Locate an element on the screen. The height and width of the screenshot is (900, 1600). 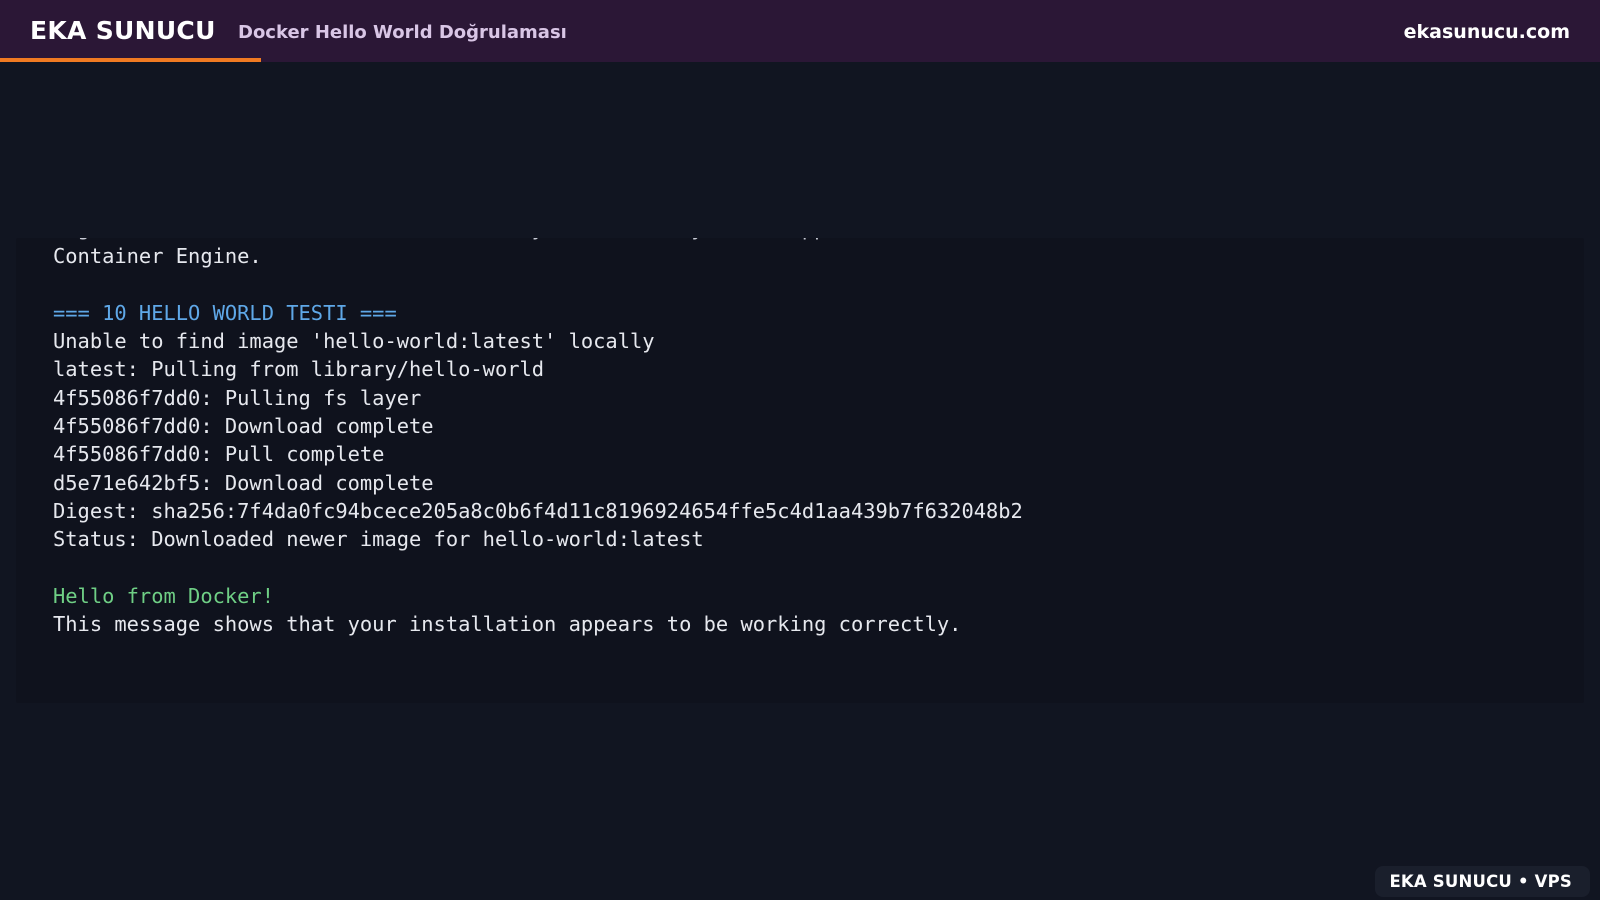
terminal-line: 4f55086f7dd0: Download complete is located at coordinates (243, 426).